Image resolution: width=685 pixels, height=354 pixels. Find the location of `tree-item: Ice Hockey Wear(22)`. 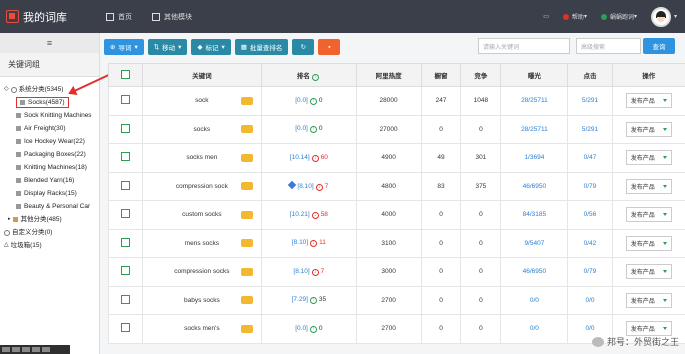

tree-item: Ice Hockey Wear(22) is located at coordinates (49, 141).